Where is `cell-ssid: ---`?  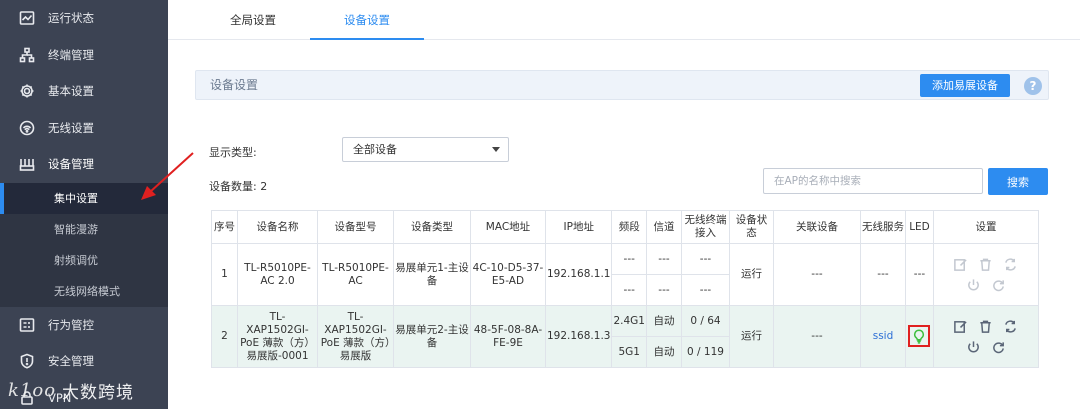 cell-ssid: --- is located at coordinates (882, 274).